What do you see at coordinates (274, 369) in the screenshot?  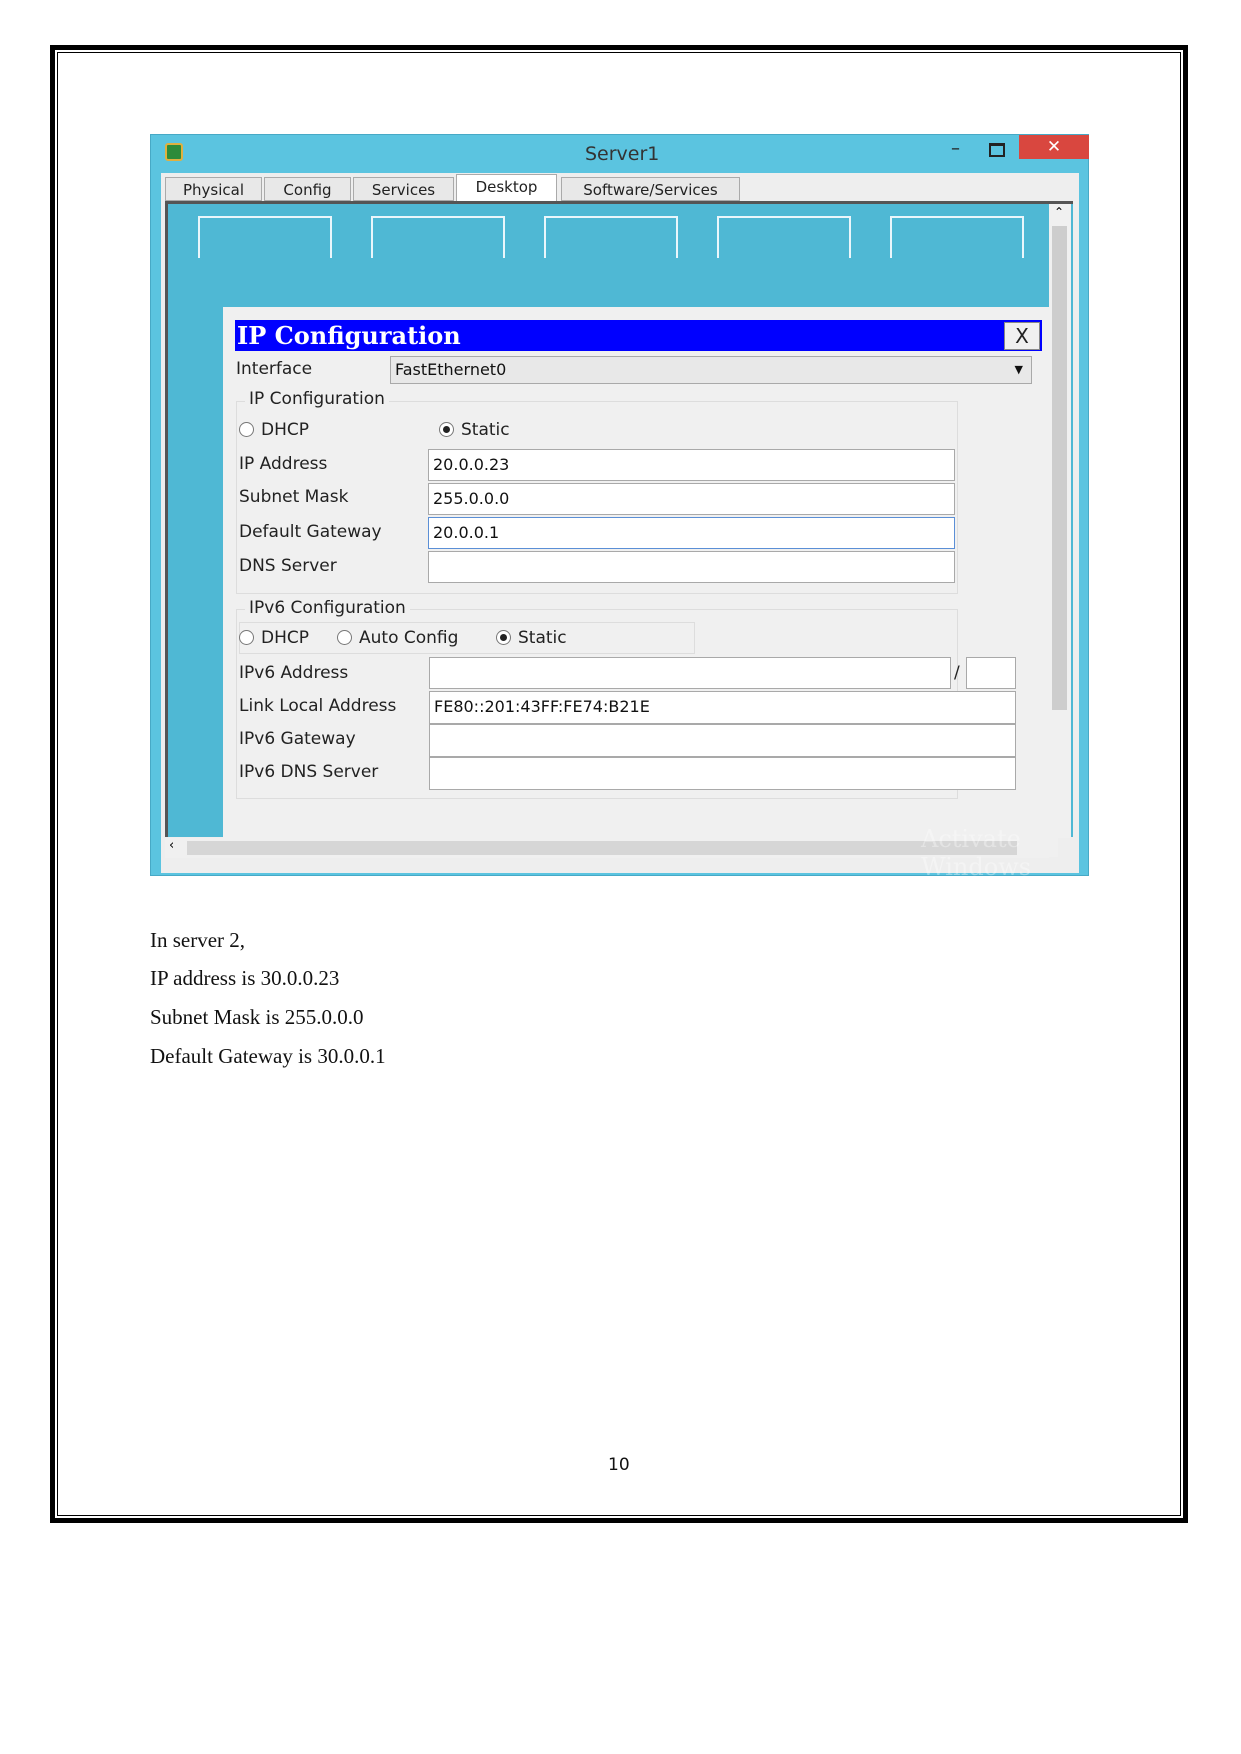 I see `interface-label: Interface` at bounding box center [274, 369].